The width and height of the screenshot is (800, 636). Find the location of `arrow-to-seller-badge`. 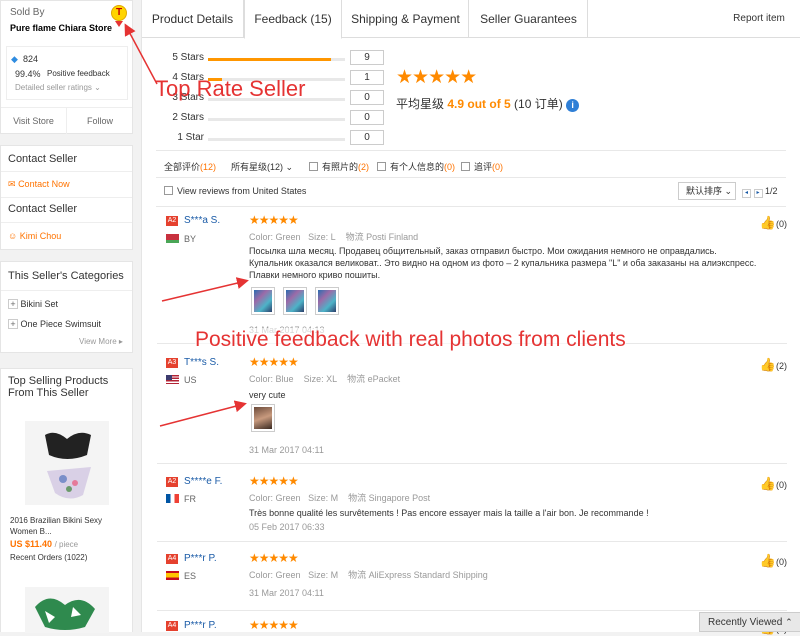

arrow-to-seller-badge is located at coordinates (141, 54).